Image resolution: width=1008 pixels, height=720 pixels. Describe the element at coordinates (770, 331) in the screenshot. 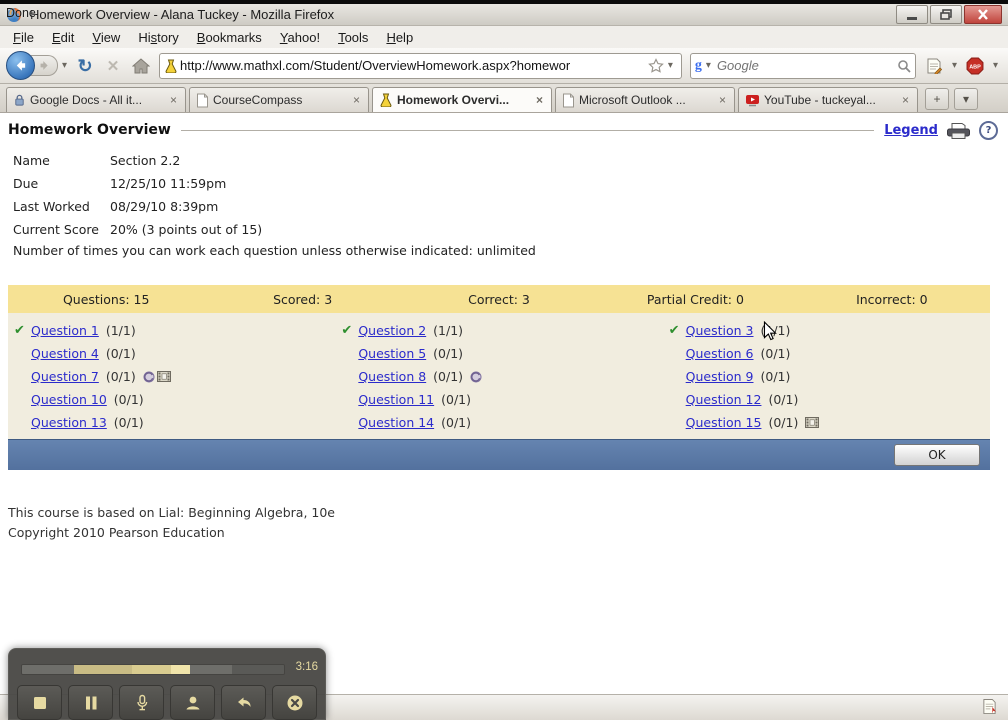

I see `mouse-cursor` at that location.